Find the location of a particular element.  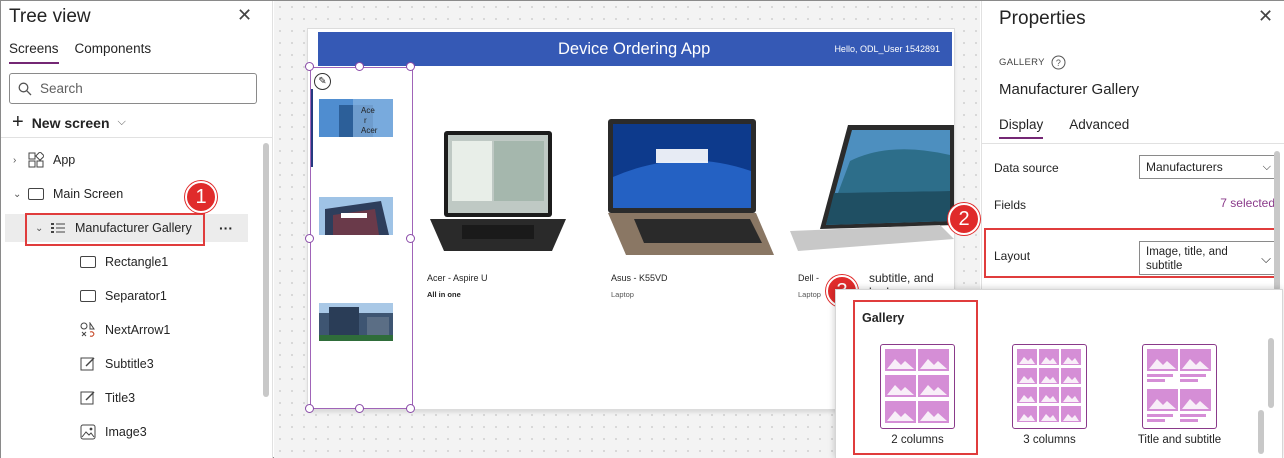

more-options-icon: ··· is located at coordinates (226, 228).